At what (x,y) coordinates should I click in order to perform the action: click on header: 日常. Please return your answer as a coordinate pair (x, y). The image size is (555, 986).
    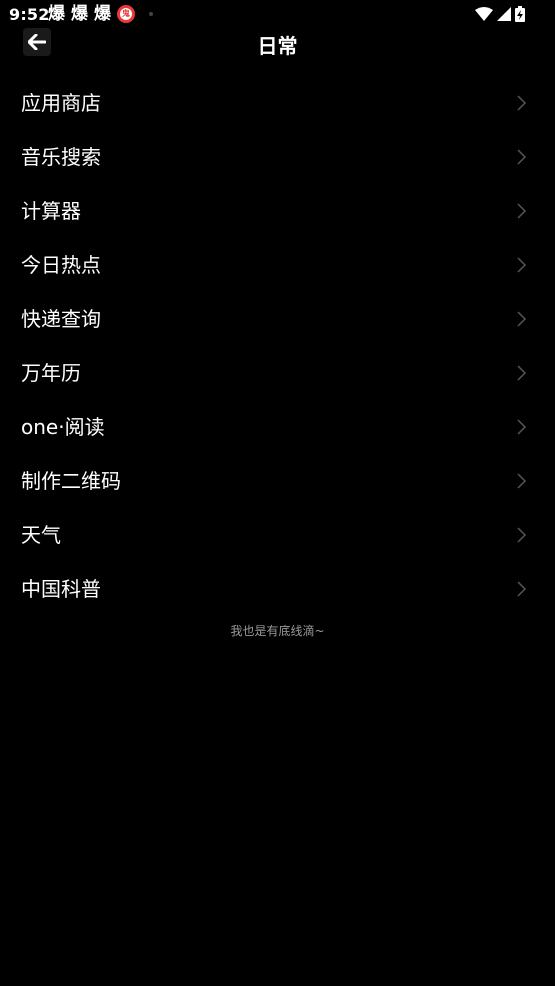
    Looking at the image, I should click on (277, 50).